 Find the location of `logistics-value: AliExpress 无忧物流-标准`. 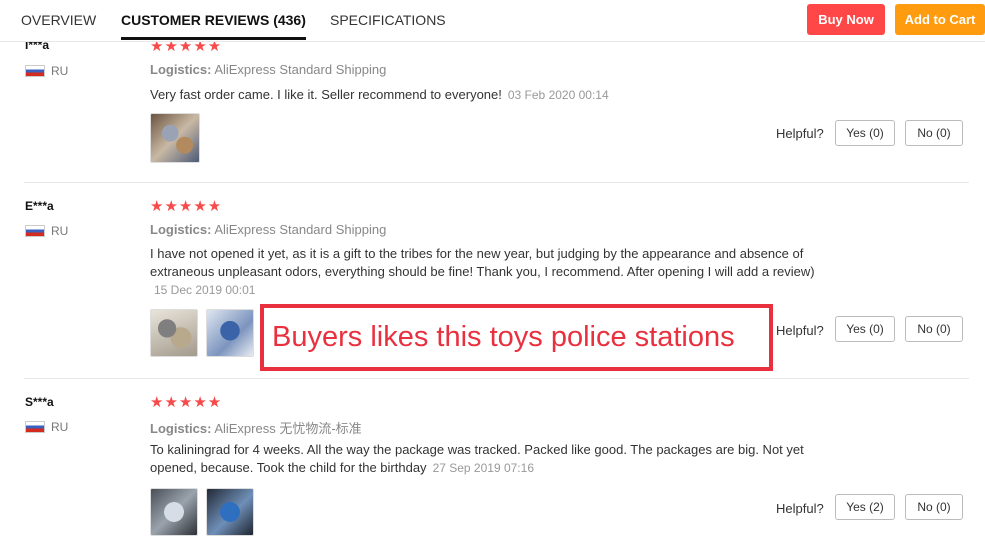

logistics-value: AliExpress 无忧物流-标准 is located at coordinates (288, 428).